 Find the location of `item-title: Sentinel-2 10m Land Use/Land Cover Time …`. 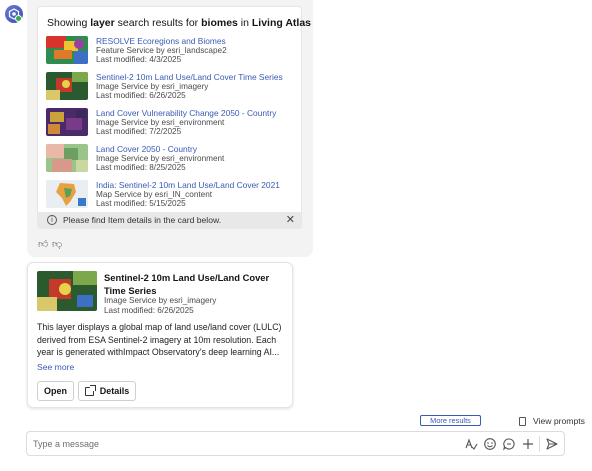

item-title: Sentinel-2 10m Land Use/Land Cover Time … is located at coordinates (187, 284).